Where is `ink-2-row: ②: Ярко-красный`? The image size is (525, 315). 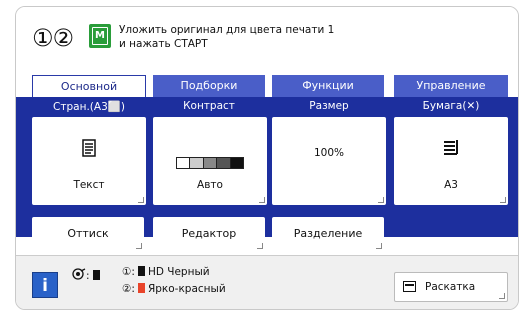
ink-2-row: ②: Ярко-красный is located at coordinates (174, 289).